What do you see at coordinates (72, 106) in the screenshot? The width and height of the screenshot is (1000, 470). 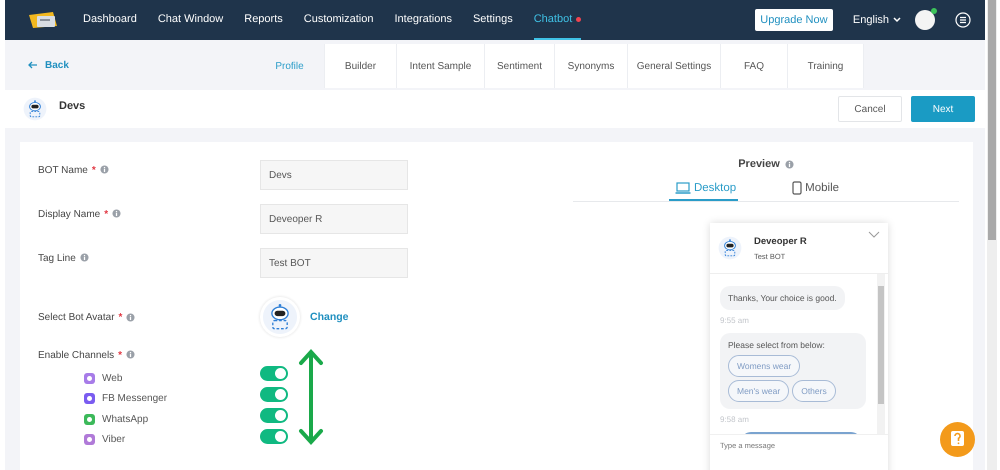 I see `bot-title: Devs` at bounding box center [72, 106].